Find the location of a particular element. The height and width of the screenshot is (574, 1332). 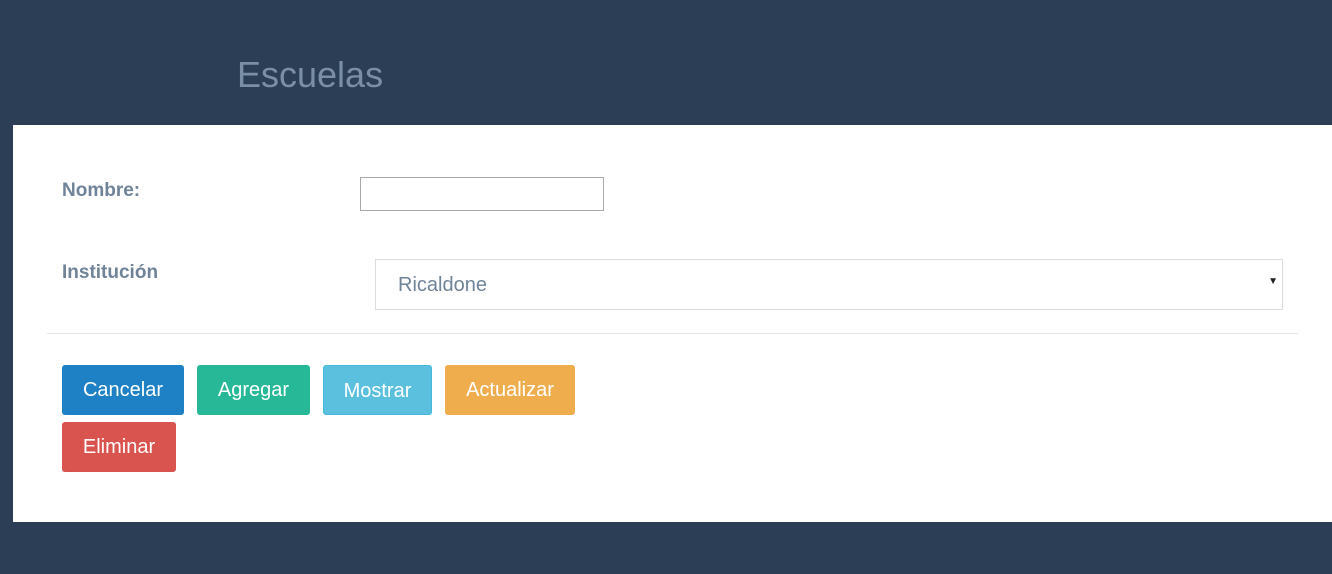

caret-down-icon: ▼ is located at coordinates (1273, 281).